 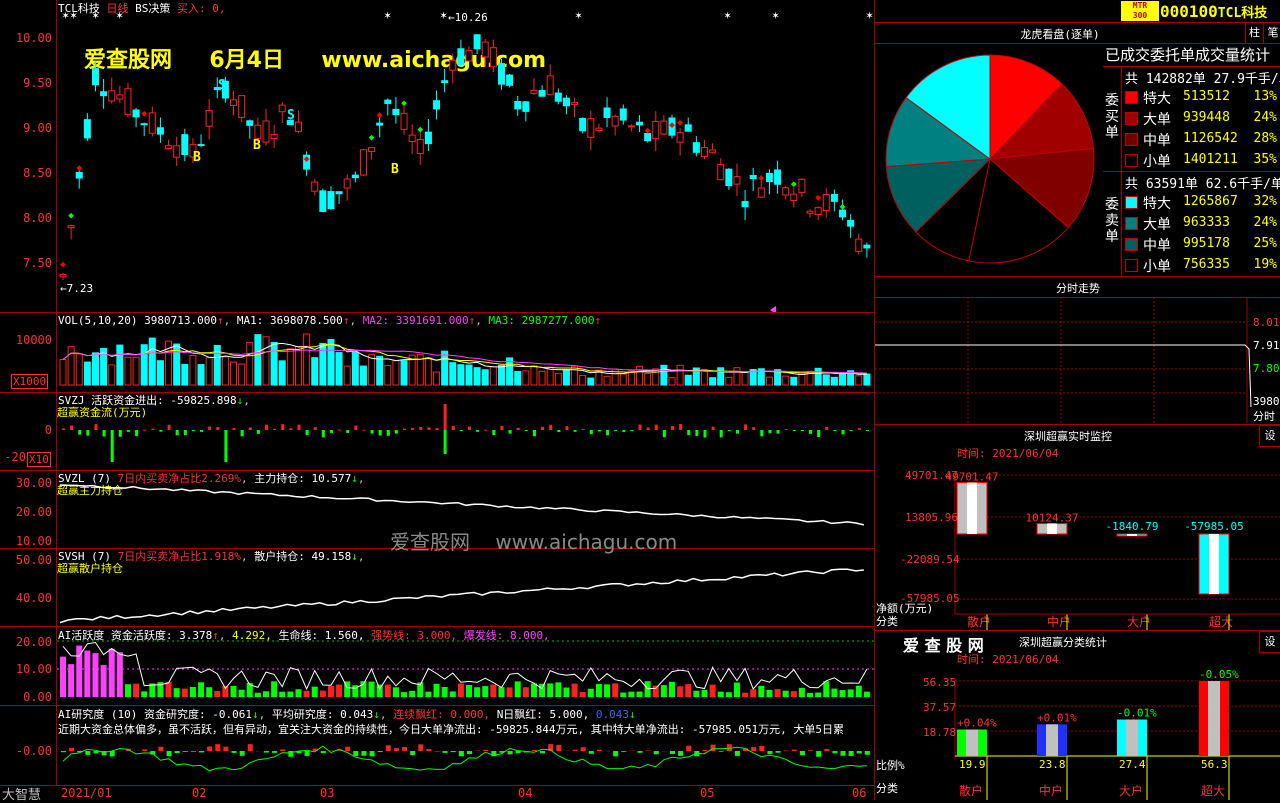 What do you see at coordinates (887, 621) in the screenshot?
I see `monitor-cat: 分类` at bounding box center [887, 621].